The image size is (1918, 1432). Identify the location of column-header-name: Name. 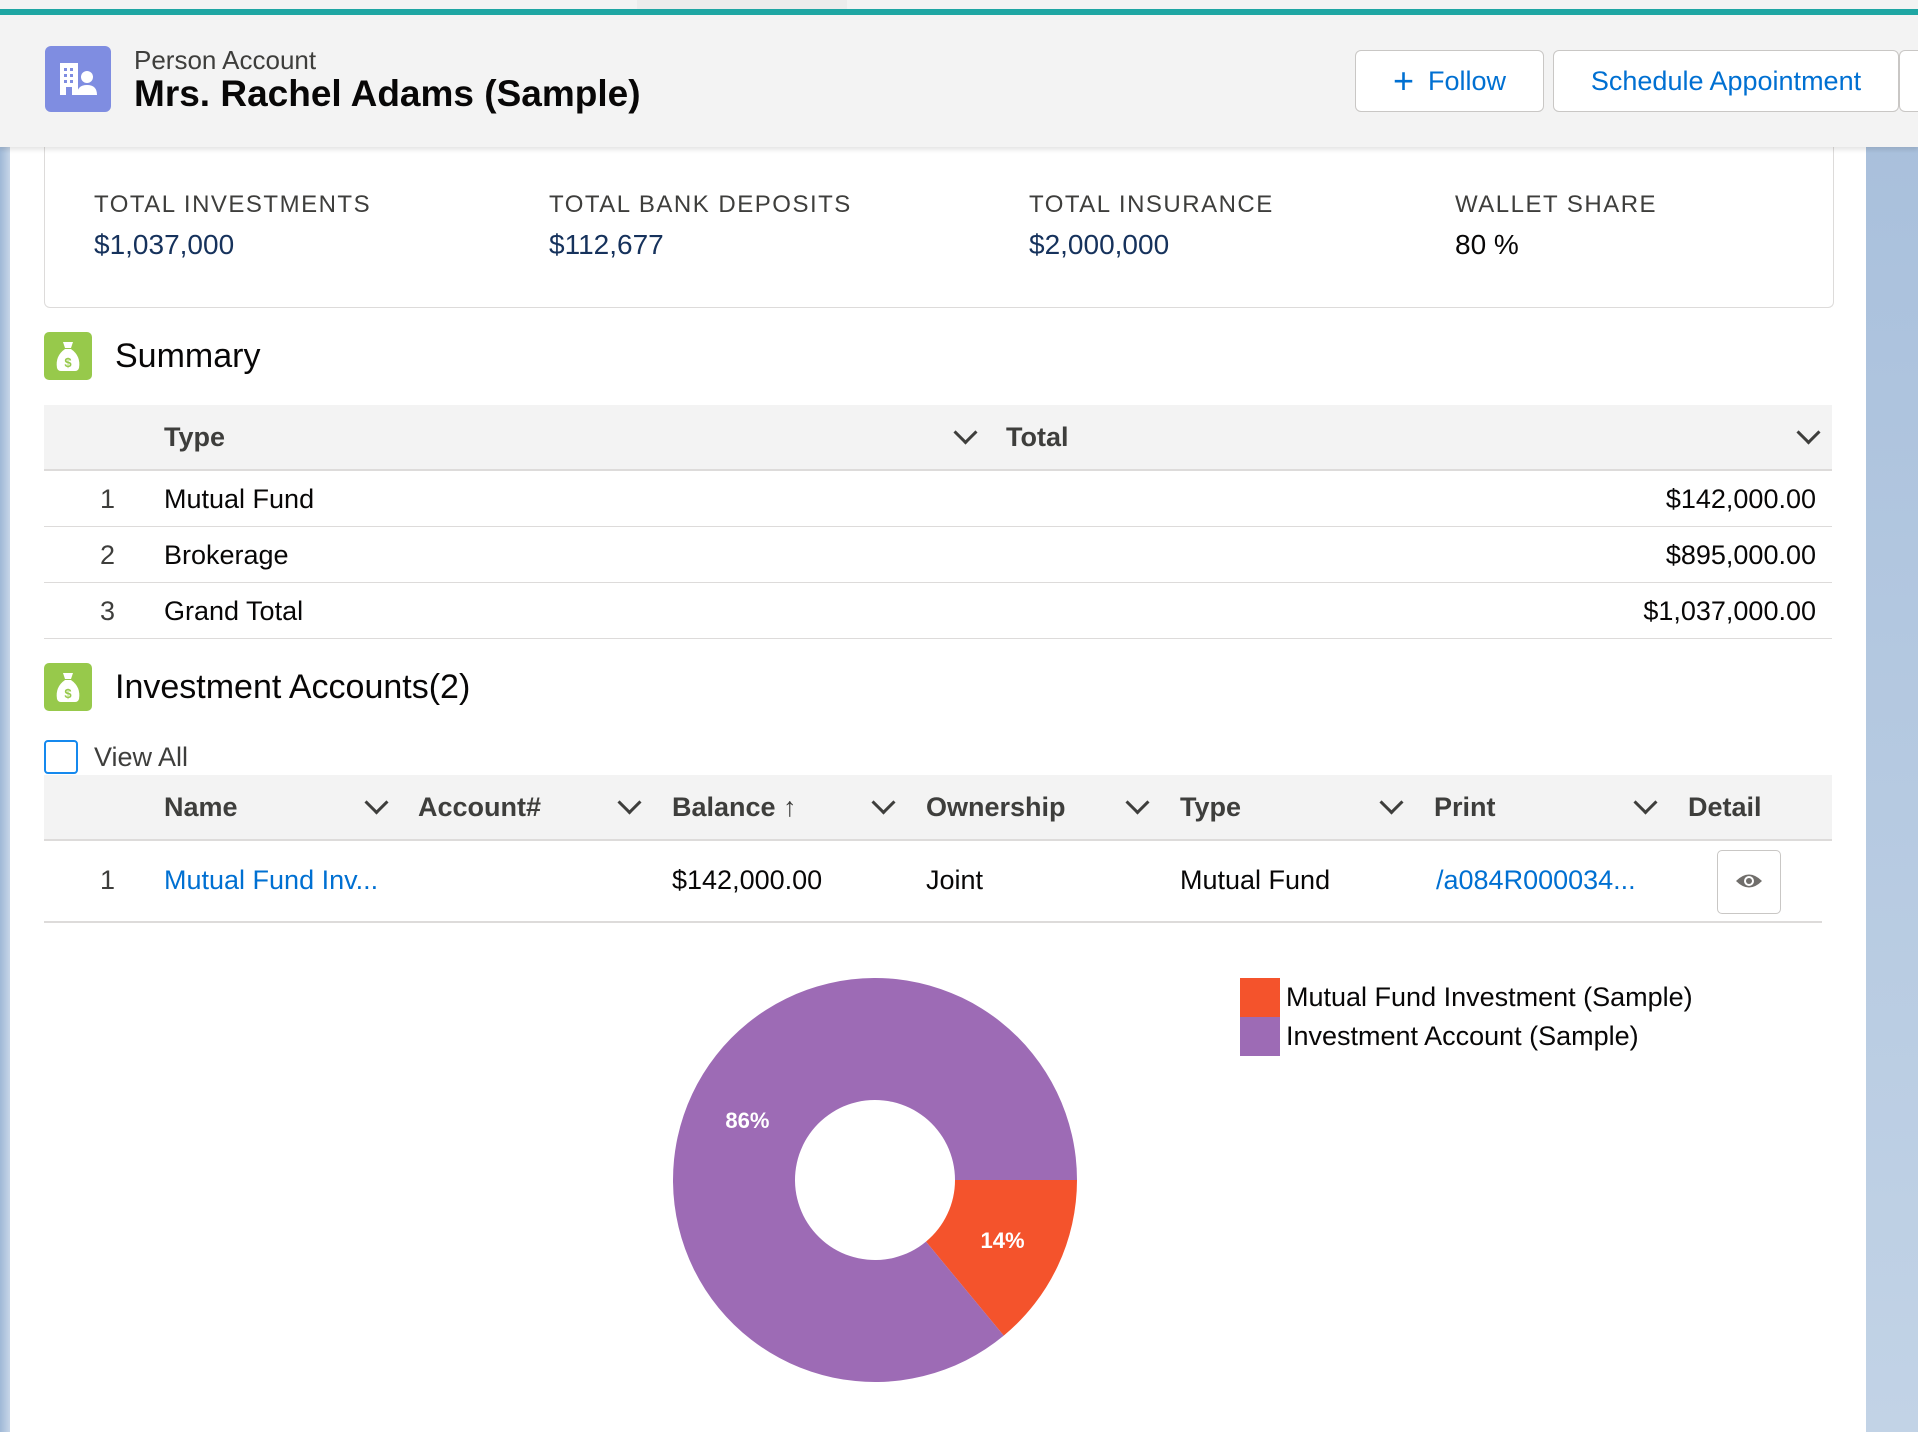
(201, 807).